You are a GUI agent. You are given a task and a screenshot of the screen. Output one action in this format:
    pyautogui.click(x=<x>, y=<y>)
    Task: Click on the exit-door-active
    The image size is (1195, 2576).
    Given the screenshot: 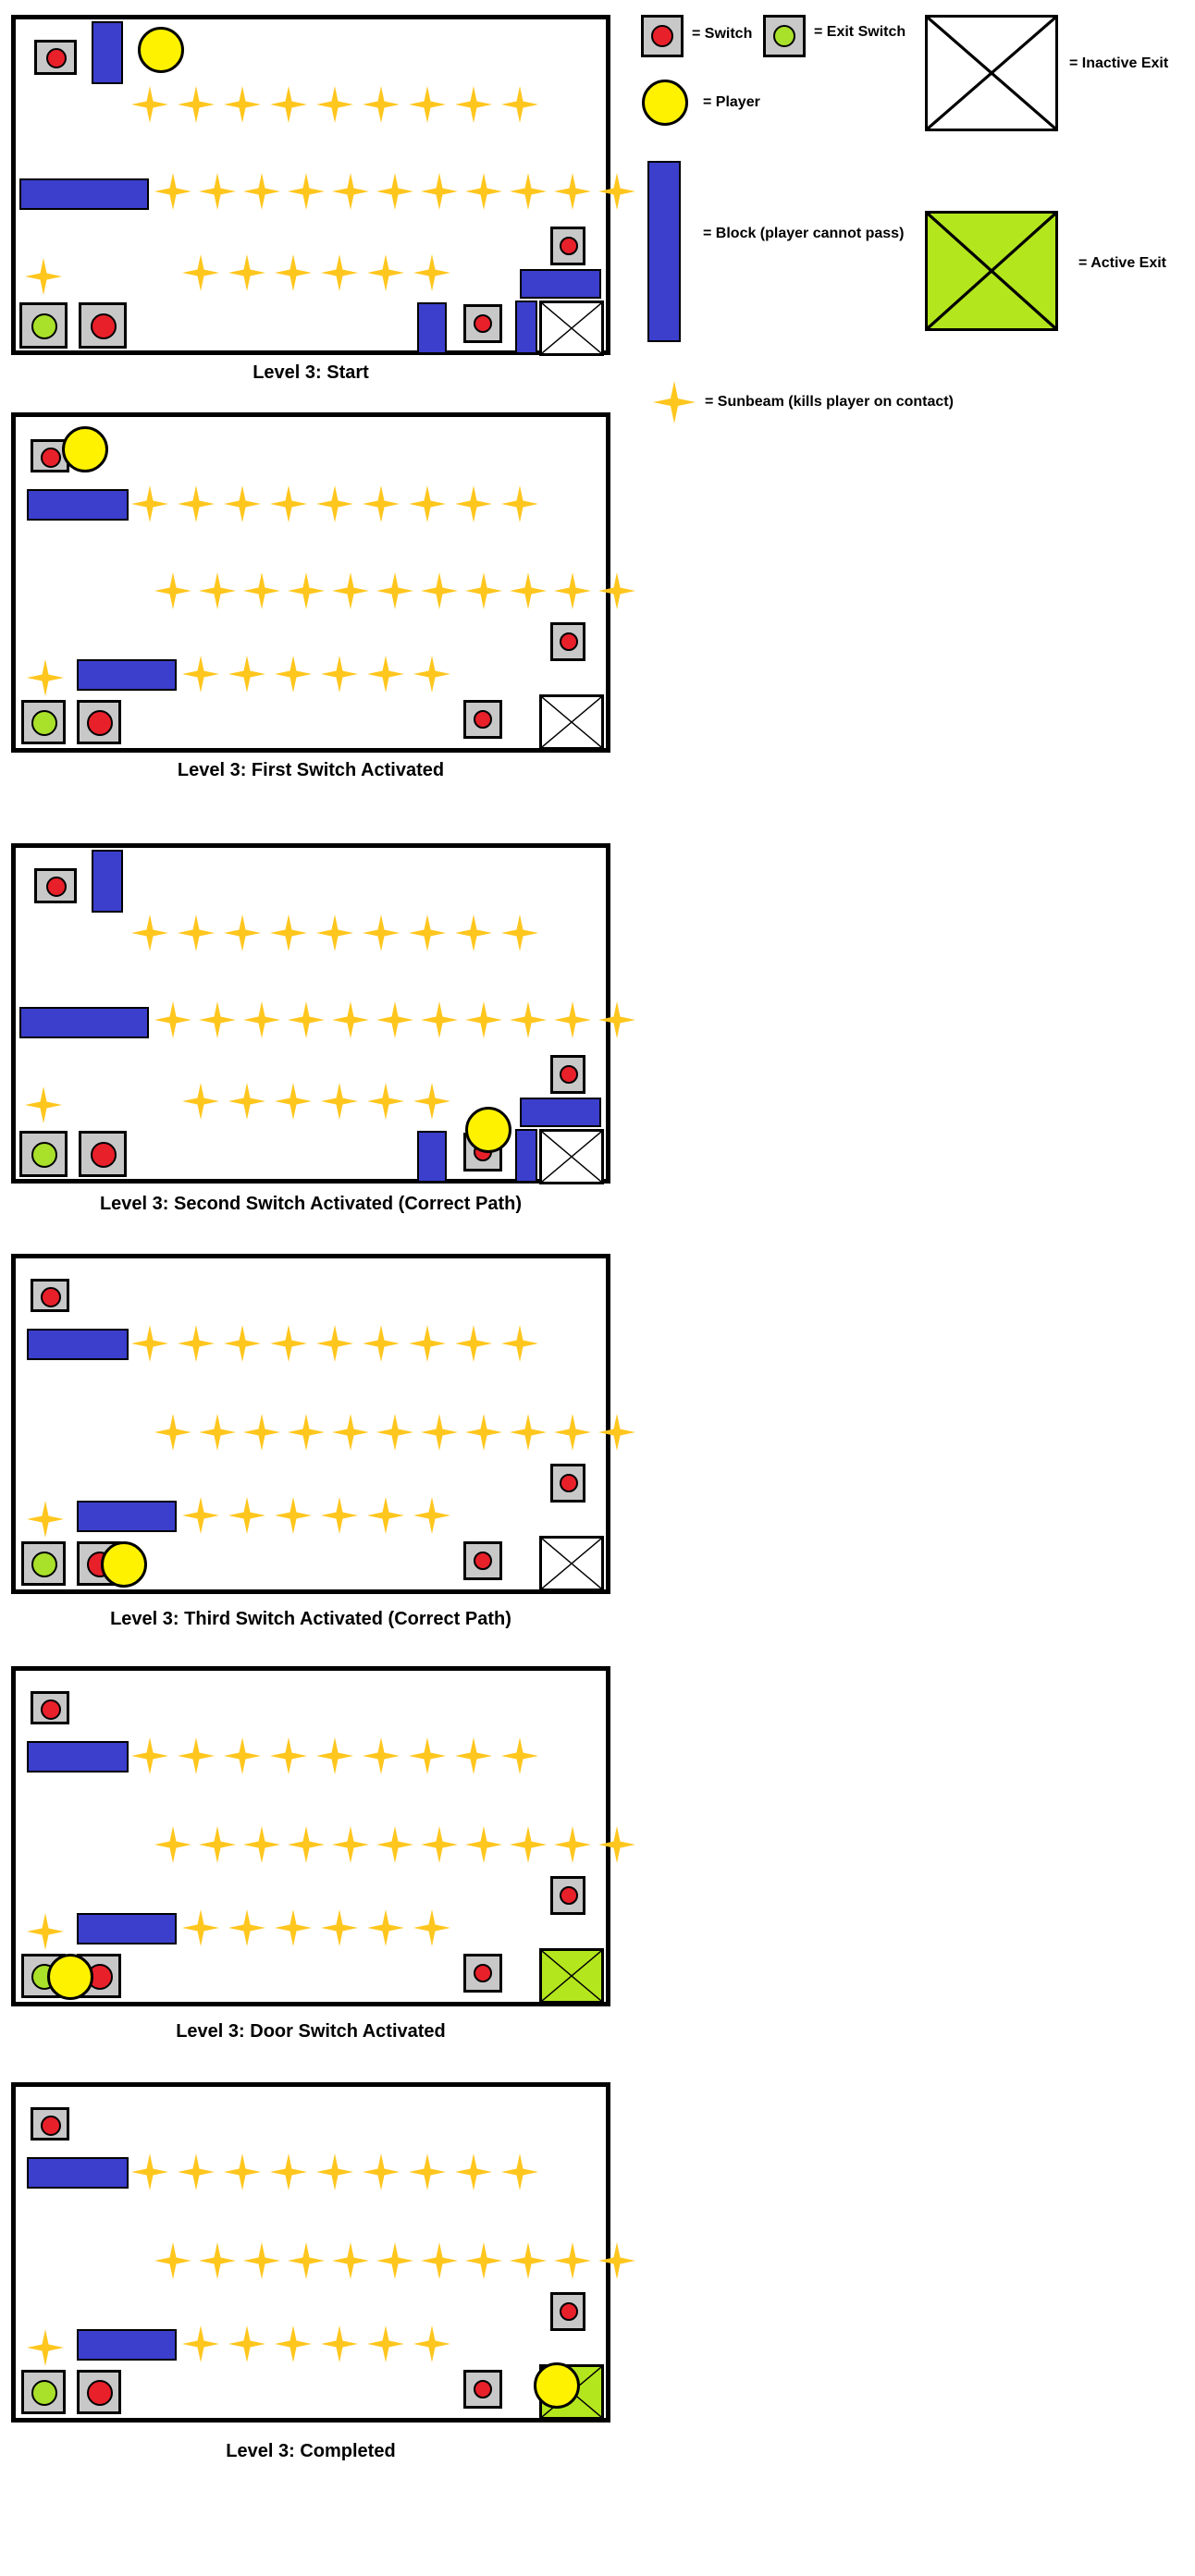 What is the action you would take?
    pyautogui.click(x=571, y=1976)
    